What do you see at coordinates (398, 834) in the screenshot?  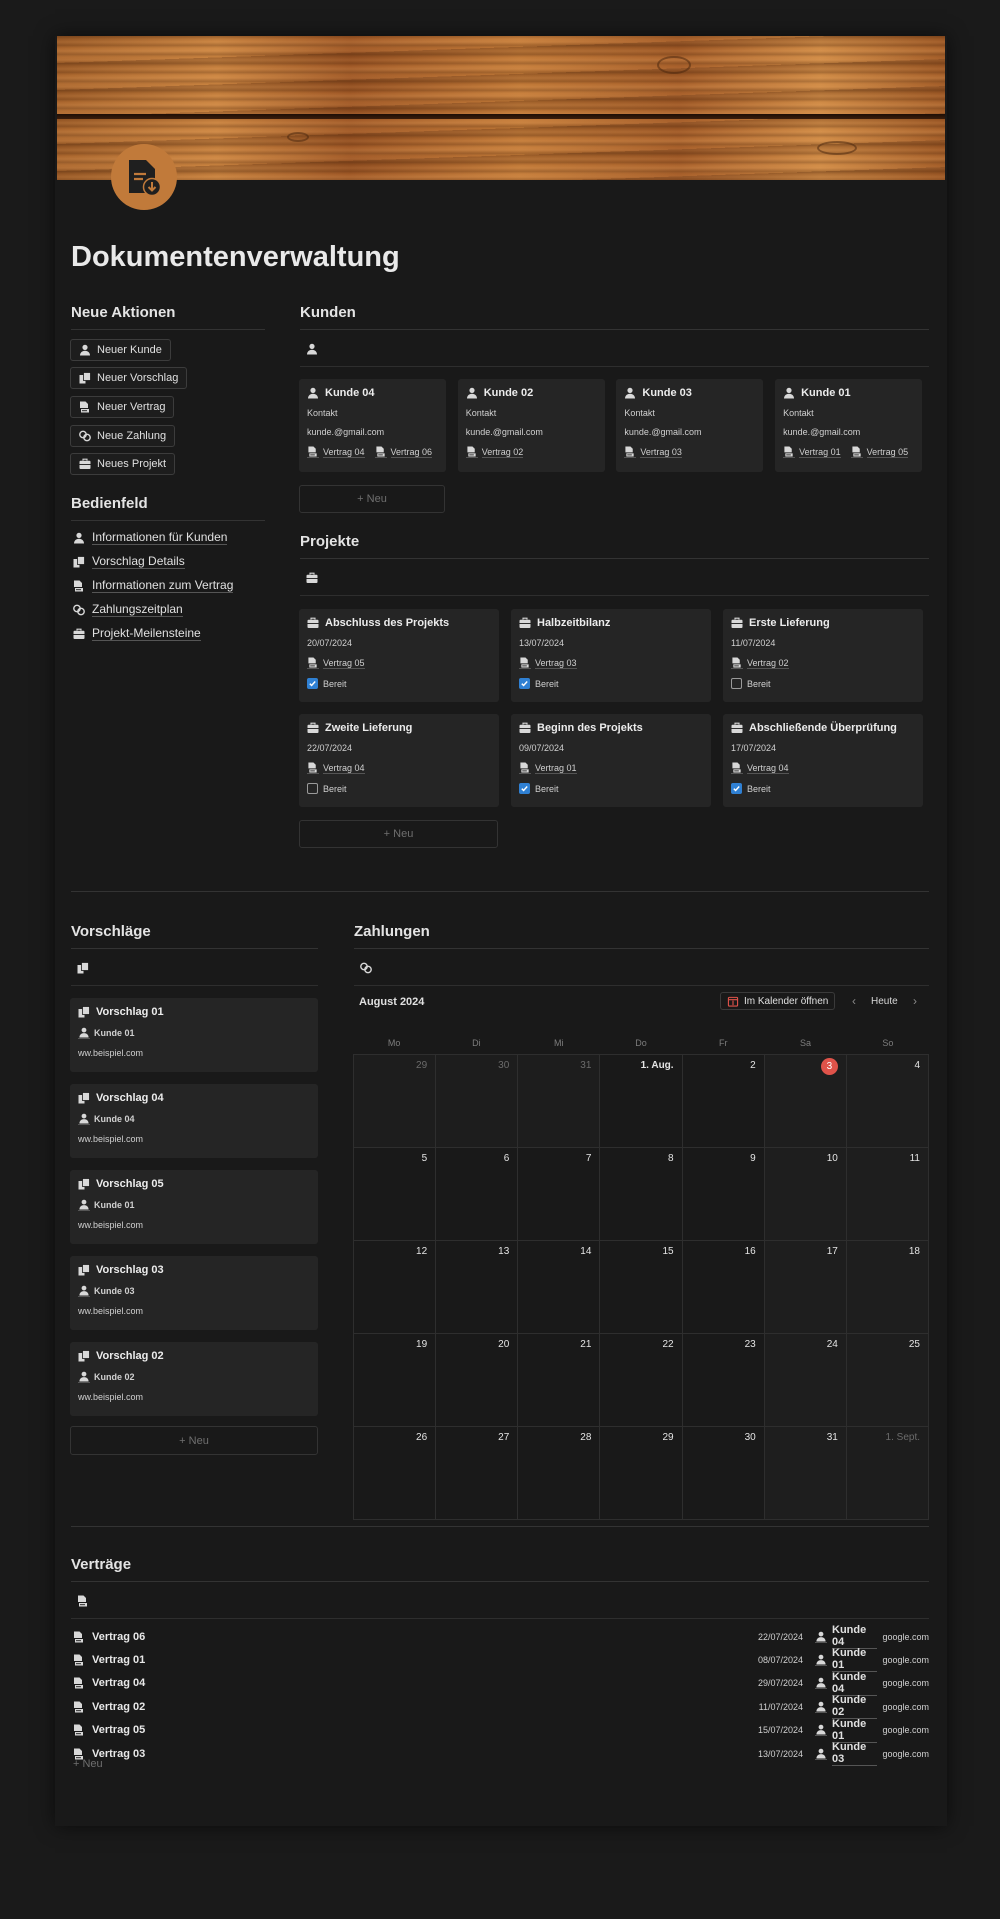 I see `projekte-new-button: + Neu` at bounding box center [398, 834].